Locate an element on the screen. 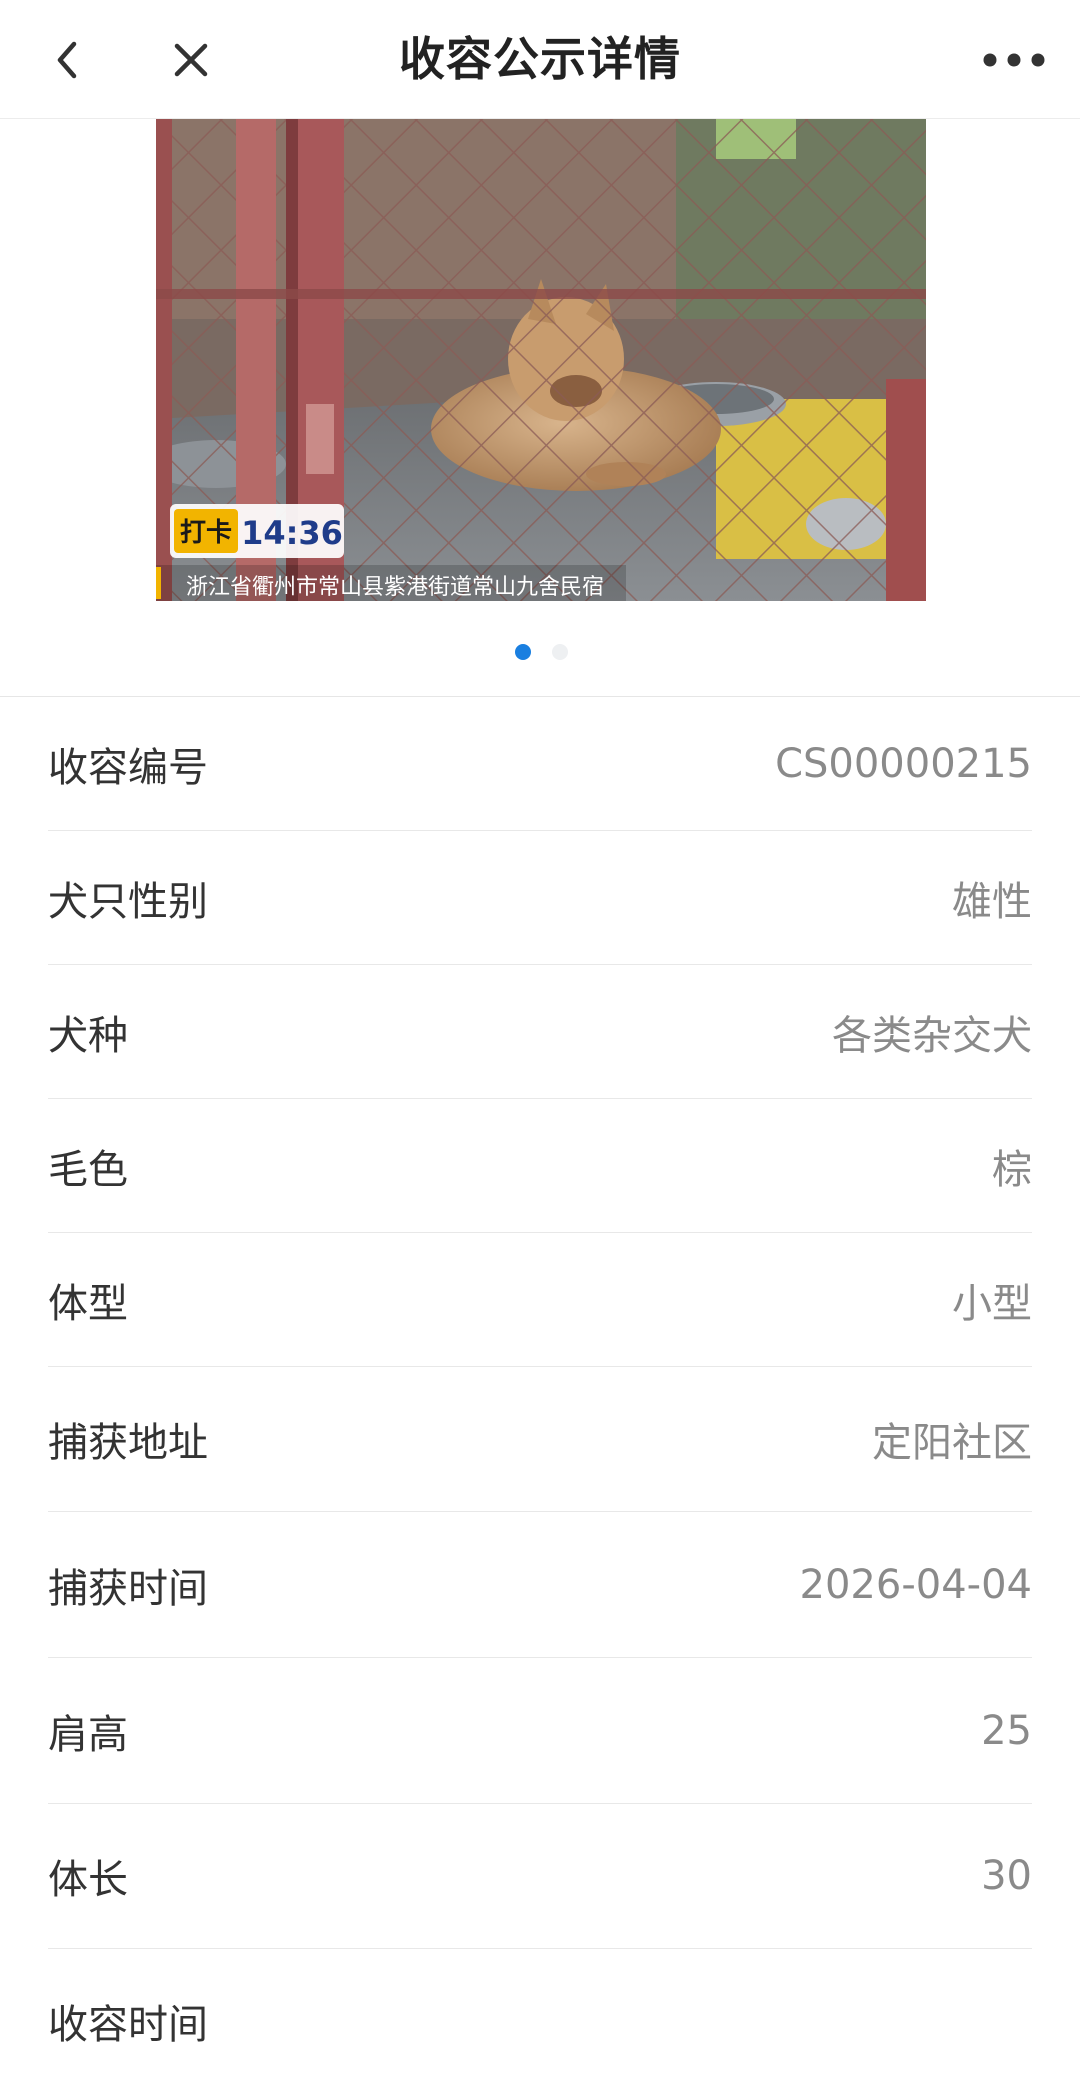 The image size is (1080, 2093). top-nav-bar: 收容公示详情 is located at coordinates (540, 59).